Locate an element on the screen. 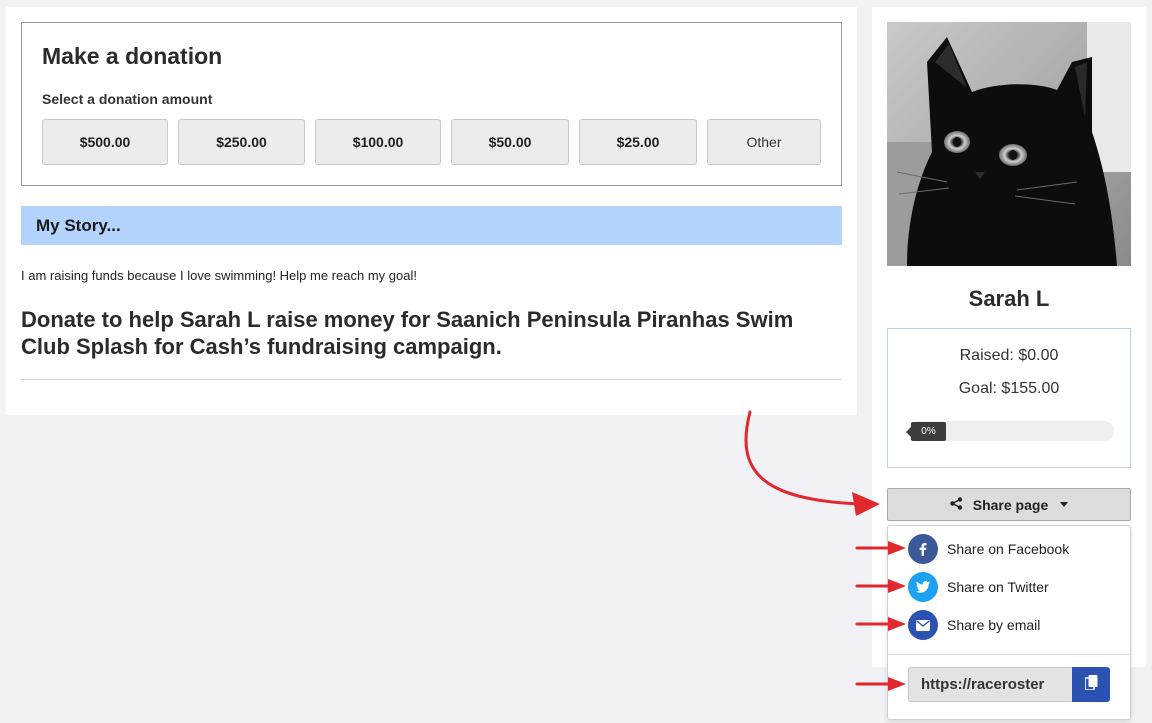  share-facebook-item: Share on Facebook is located at coordinates (988, 549).